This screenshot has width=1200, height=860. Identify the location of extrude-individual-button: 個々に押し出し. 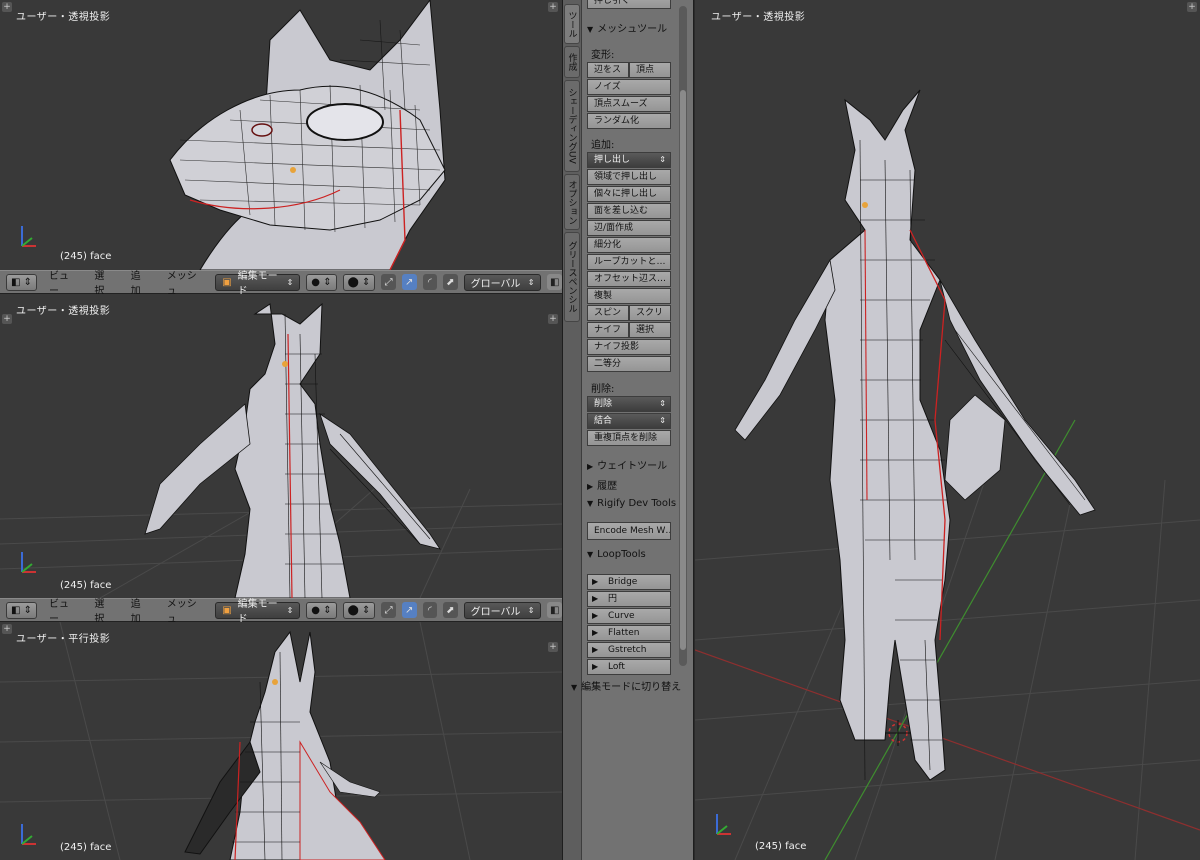
(629, 194).